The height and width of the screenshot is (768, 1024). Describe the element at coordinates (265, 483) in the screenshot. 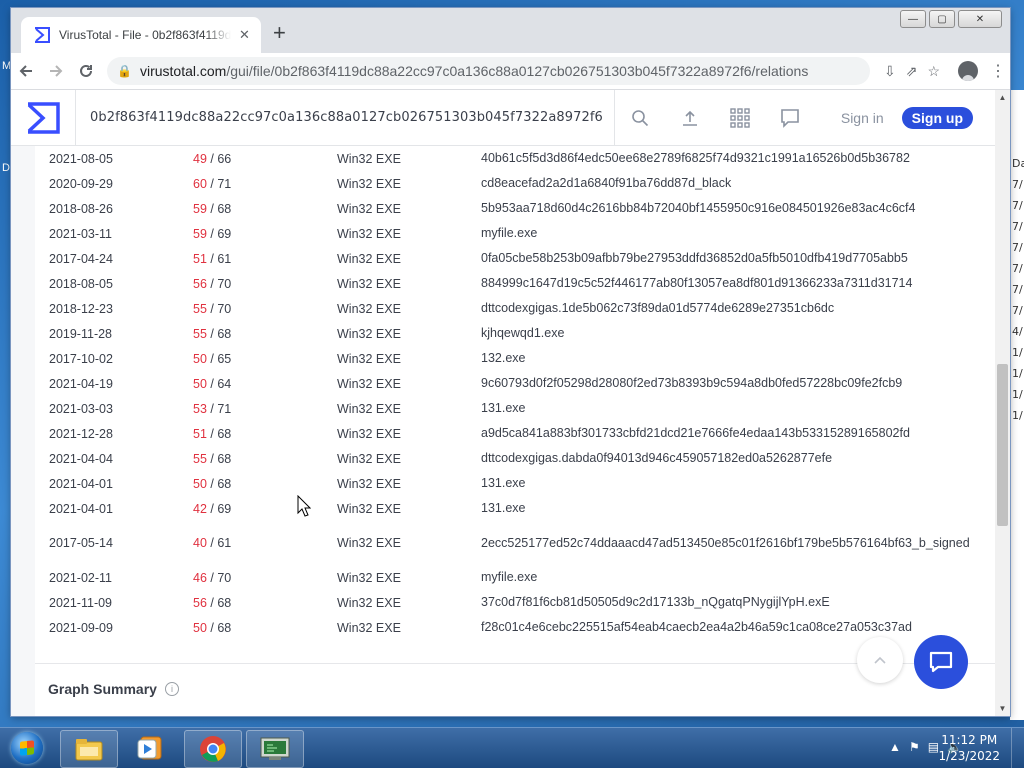

I see `detections: 50 / 68` at that location.